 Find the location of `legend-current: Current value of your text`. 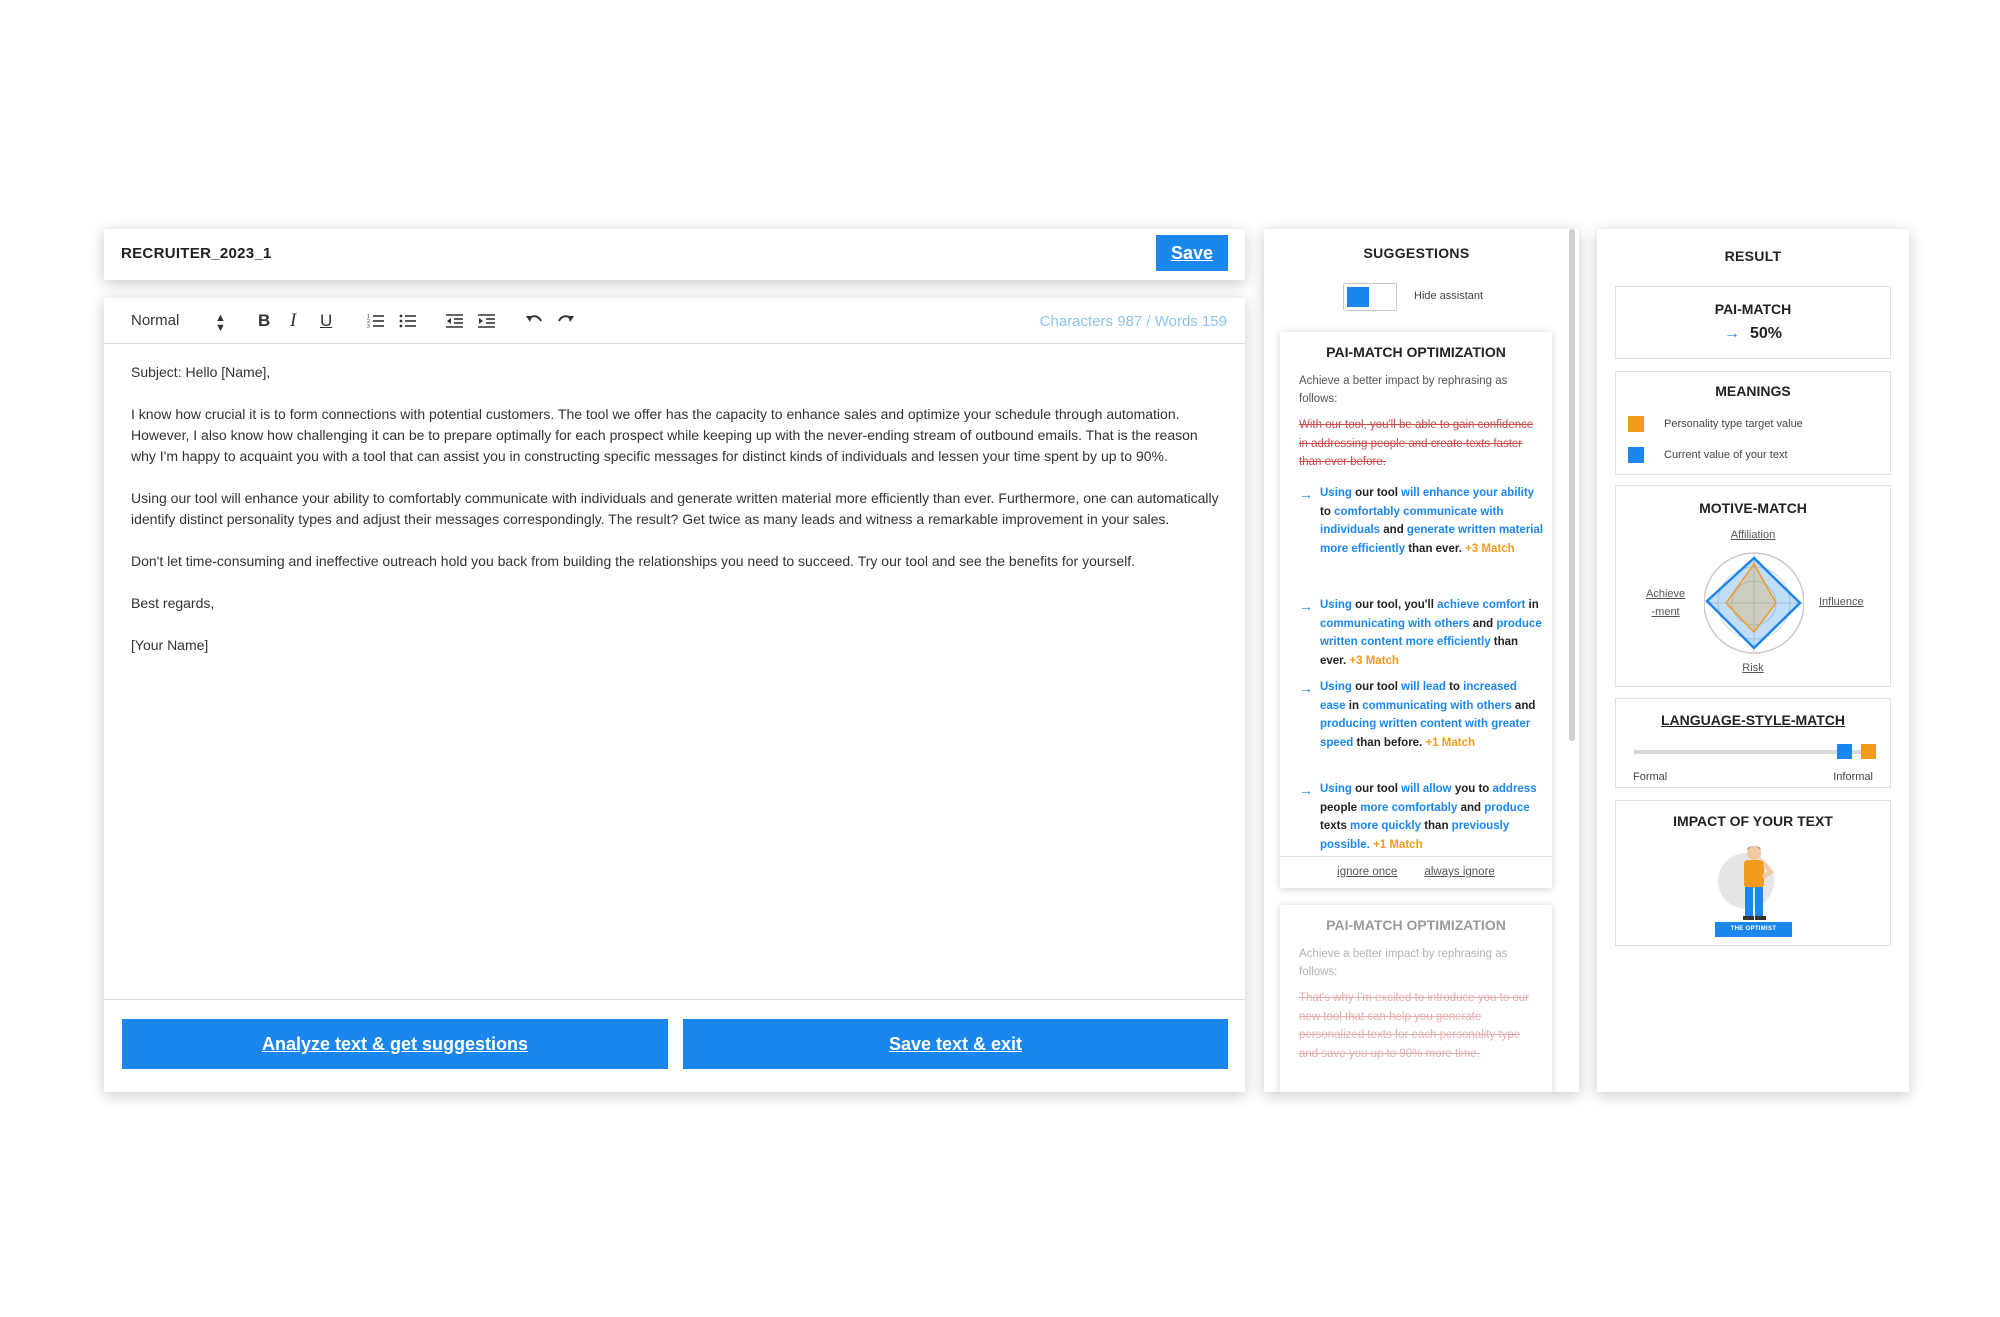

legend-current: Current value of your text is located at coordinates (1708, 455).